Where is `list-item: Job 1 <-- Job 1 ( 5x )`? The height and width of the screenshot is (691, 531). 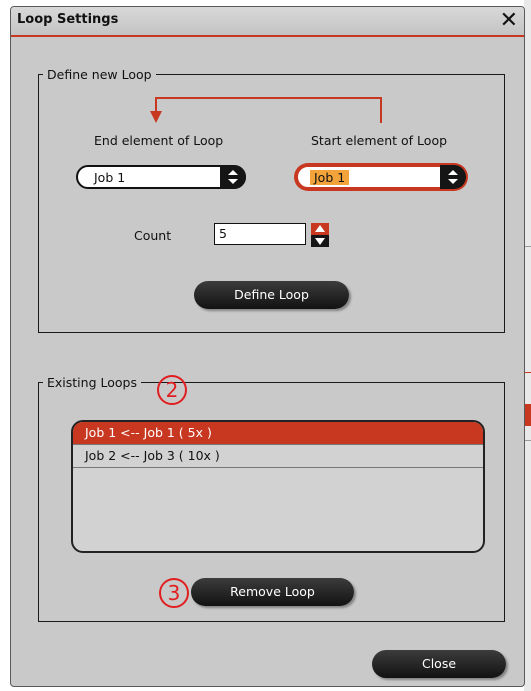 list-item: Job 1 <-- Job 1 ( 5x ) is located at coordinates (278, 433).